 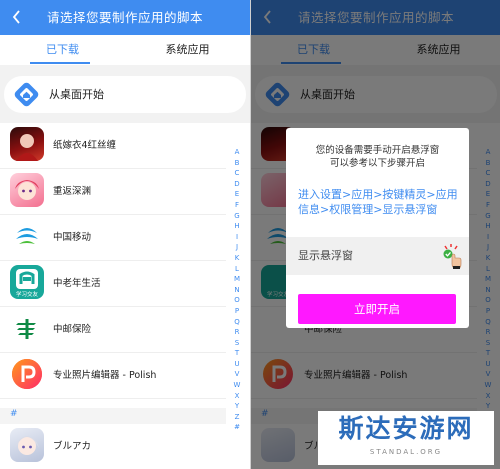 I want to click on index-letter: Z, so click(x=237, y=417).